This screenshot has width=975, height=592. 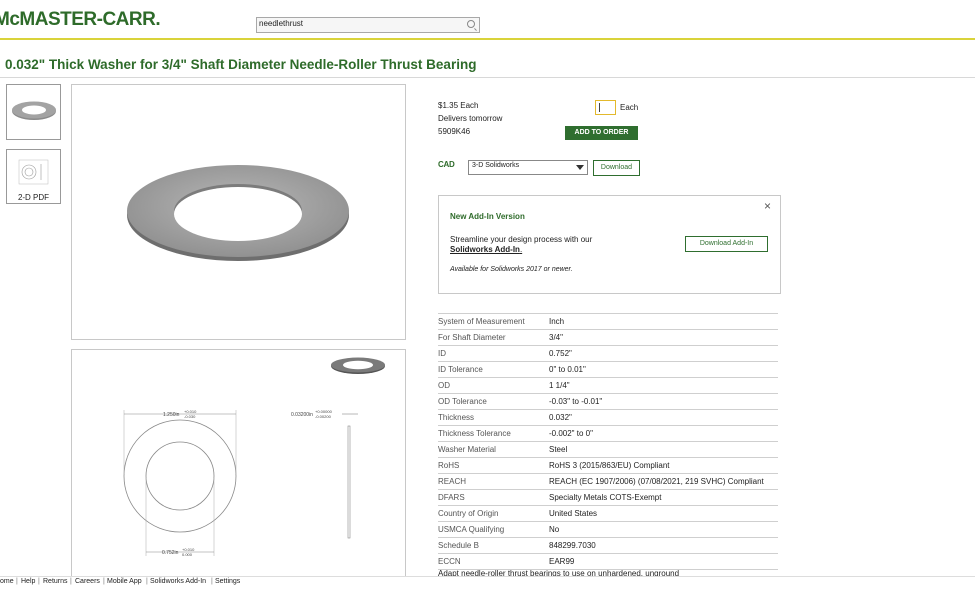 I want to click on spec-value: 0.752", so click(x=560, y=353).